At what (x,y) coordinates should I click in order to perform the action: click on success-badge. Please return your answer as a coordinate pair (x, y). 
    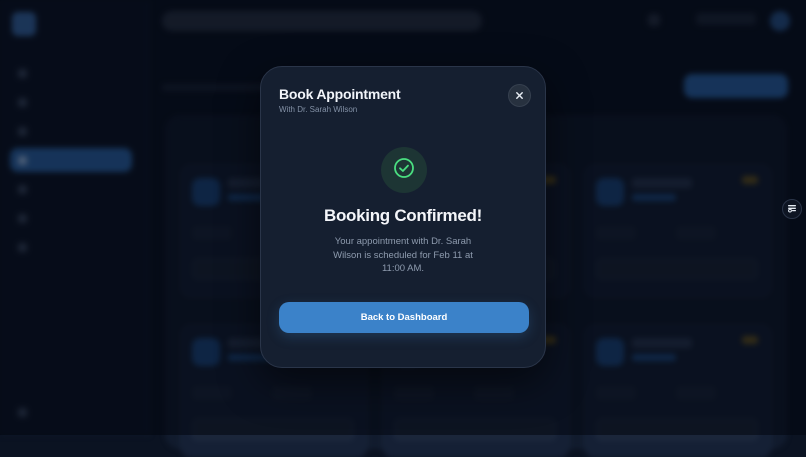
    Looking at the image, I should click on (404, 170).